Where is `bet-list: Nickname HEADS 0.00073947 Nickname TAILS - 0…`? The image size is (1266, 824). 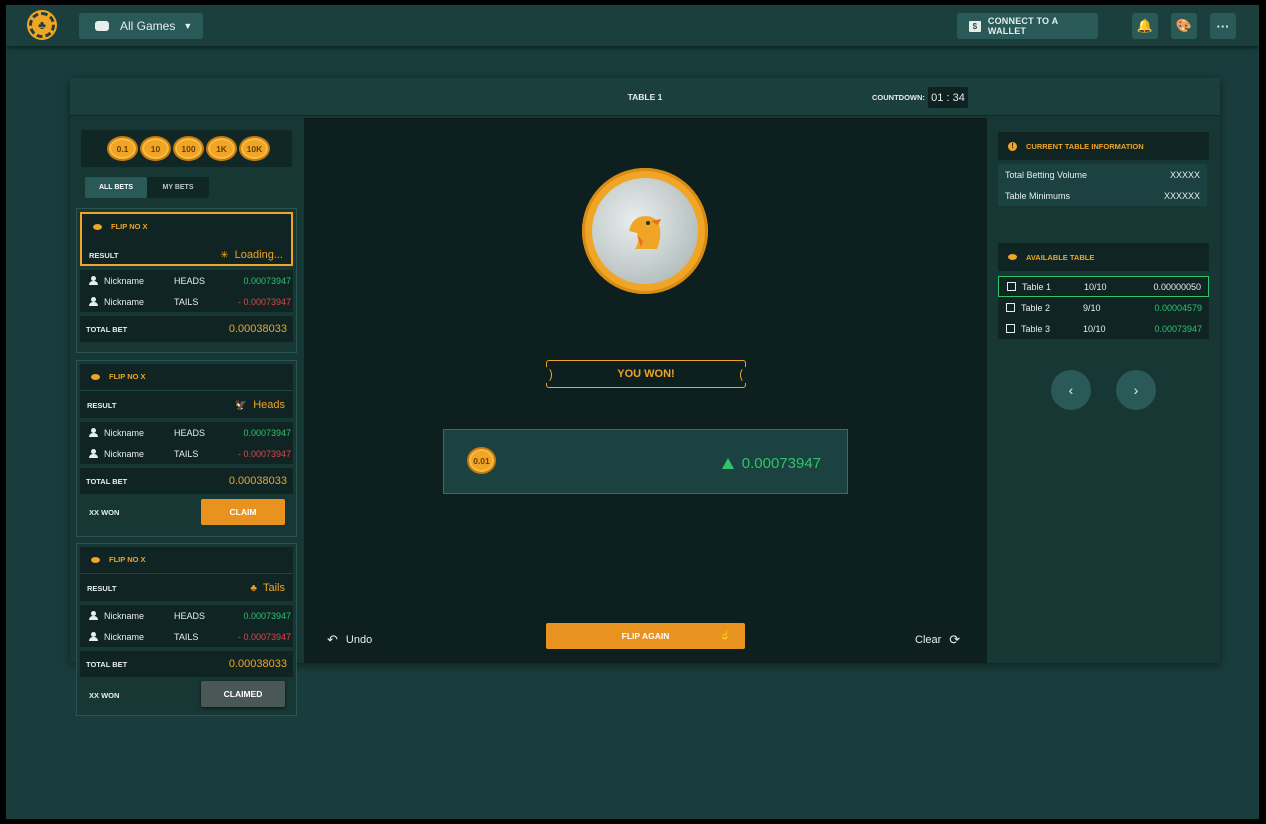 bet-list: Nickname HEADS 0.00073947 Nickname TAILS - 0… is located at coordinates (186, 291).